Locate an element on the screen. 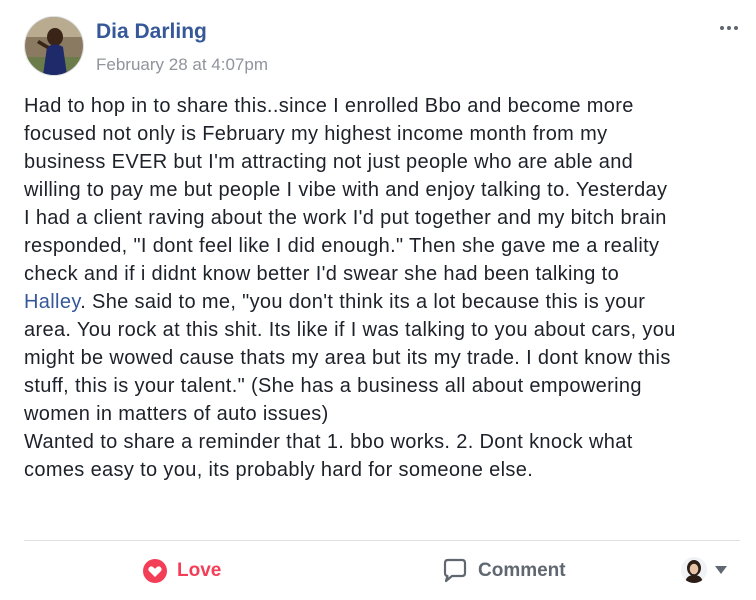  love-button: Love is located at coordinates (181, 571).